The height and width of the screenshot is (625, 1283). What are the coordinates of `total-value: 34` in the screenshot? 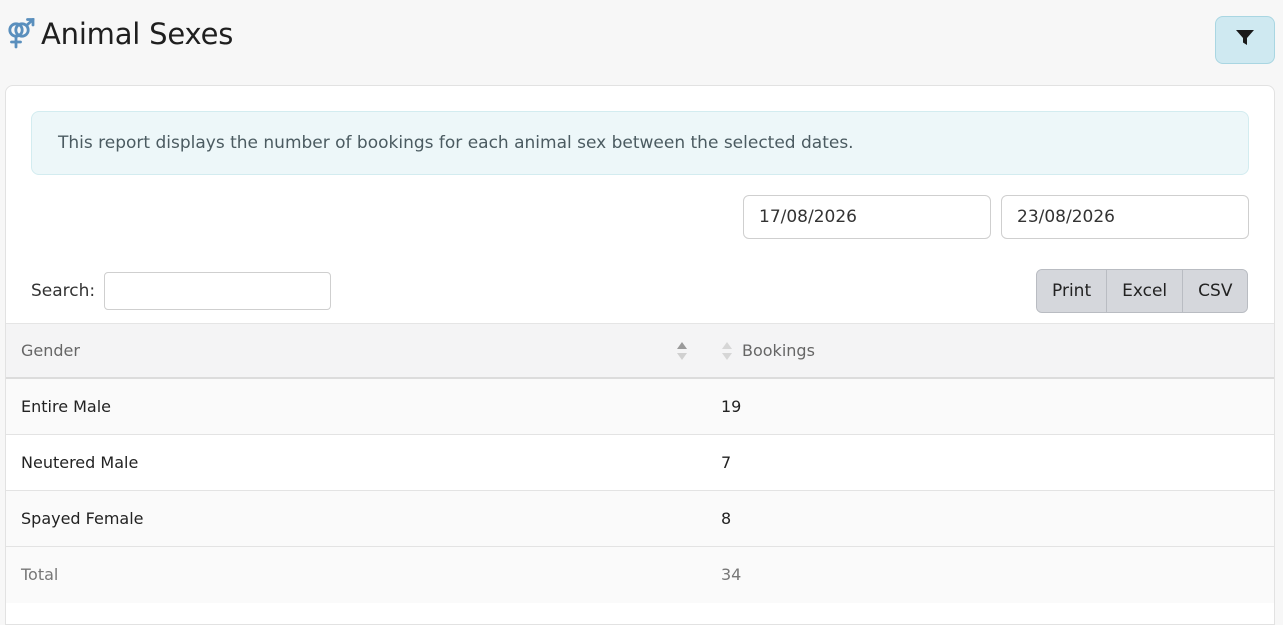 It's located at (731, 574).